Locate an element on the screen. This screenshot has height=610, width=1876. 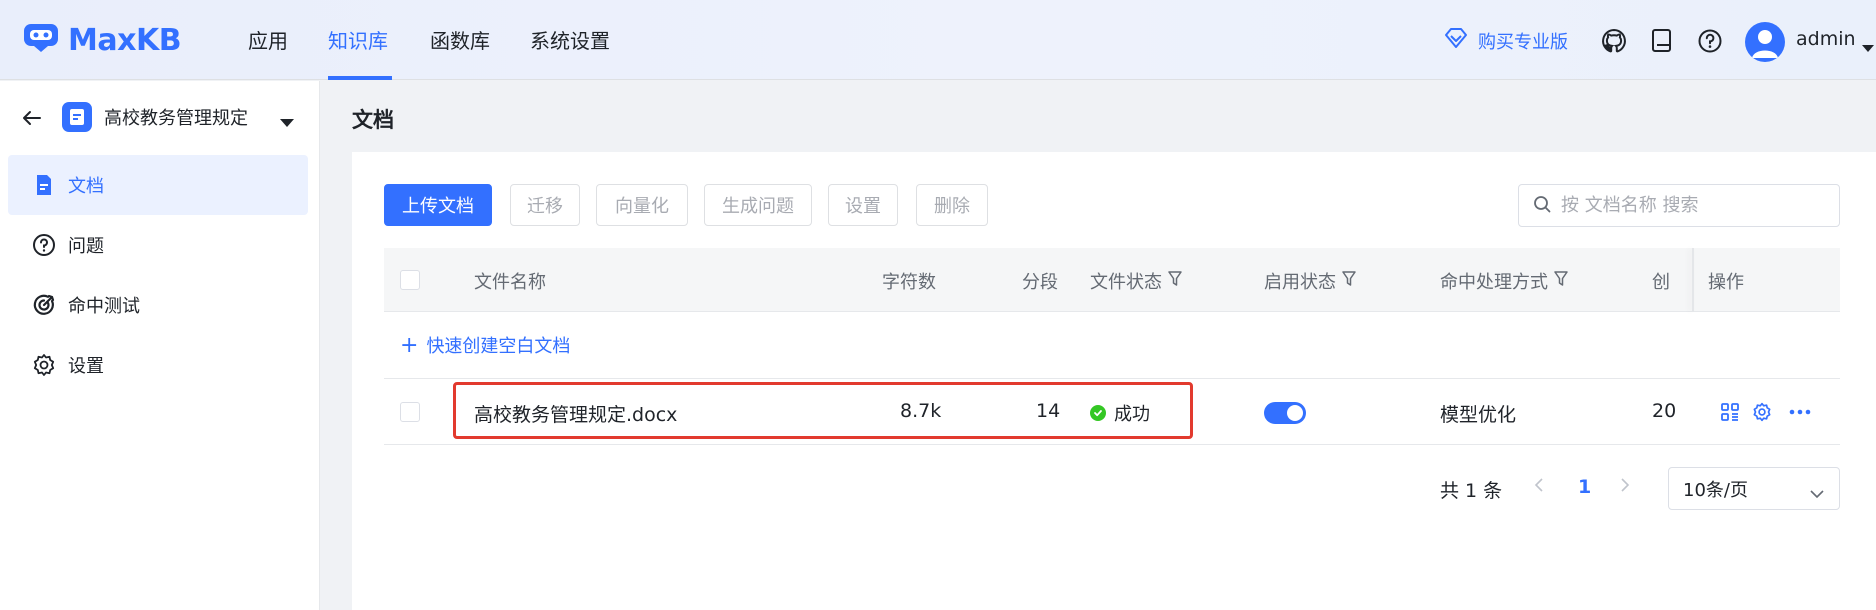
column-header-chars: 字符数 is located at coordinates (909, 282).